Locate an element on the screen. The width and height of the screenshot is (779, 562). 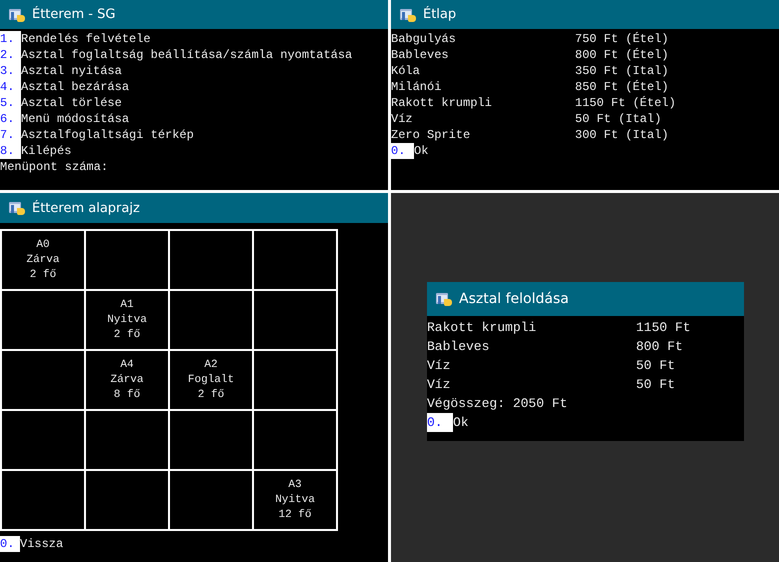
table-info: A2 is located at coordinates (211, 365).